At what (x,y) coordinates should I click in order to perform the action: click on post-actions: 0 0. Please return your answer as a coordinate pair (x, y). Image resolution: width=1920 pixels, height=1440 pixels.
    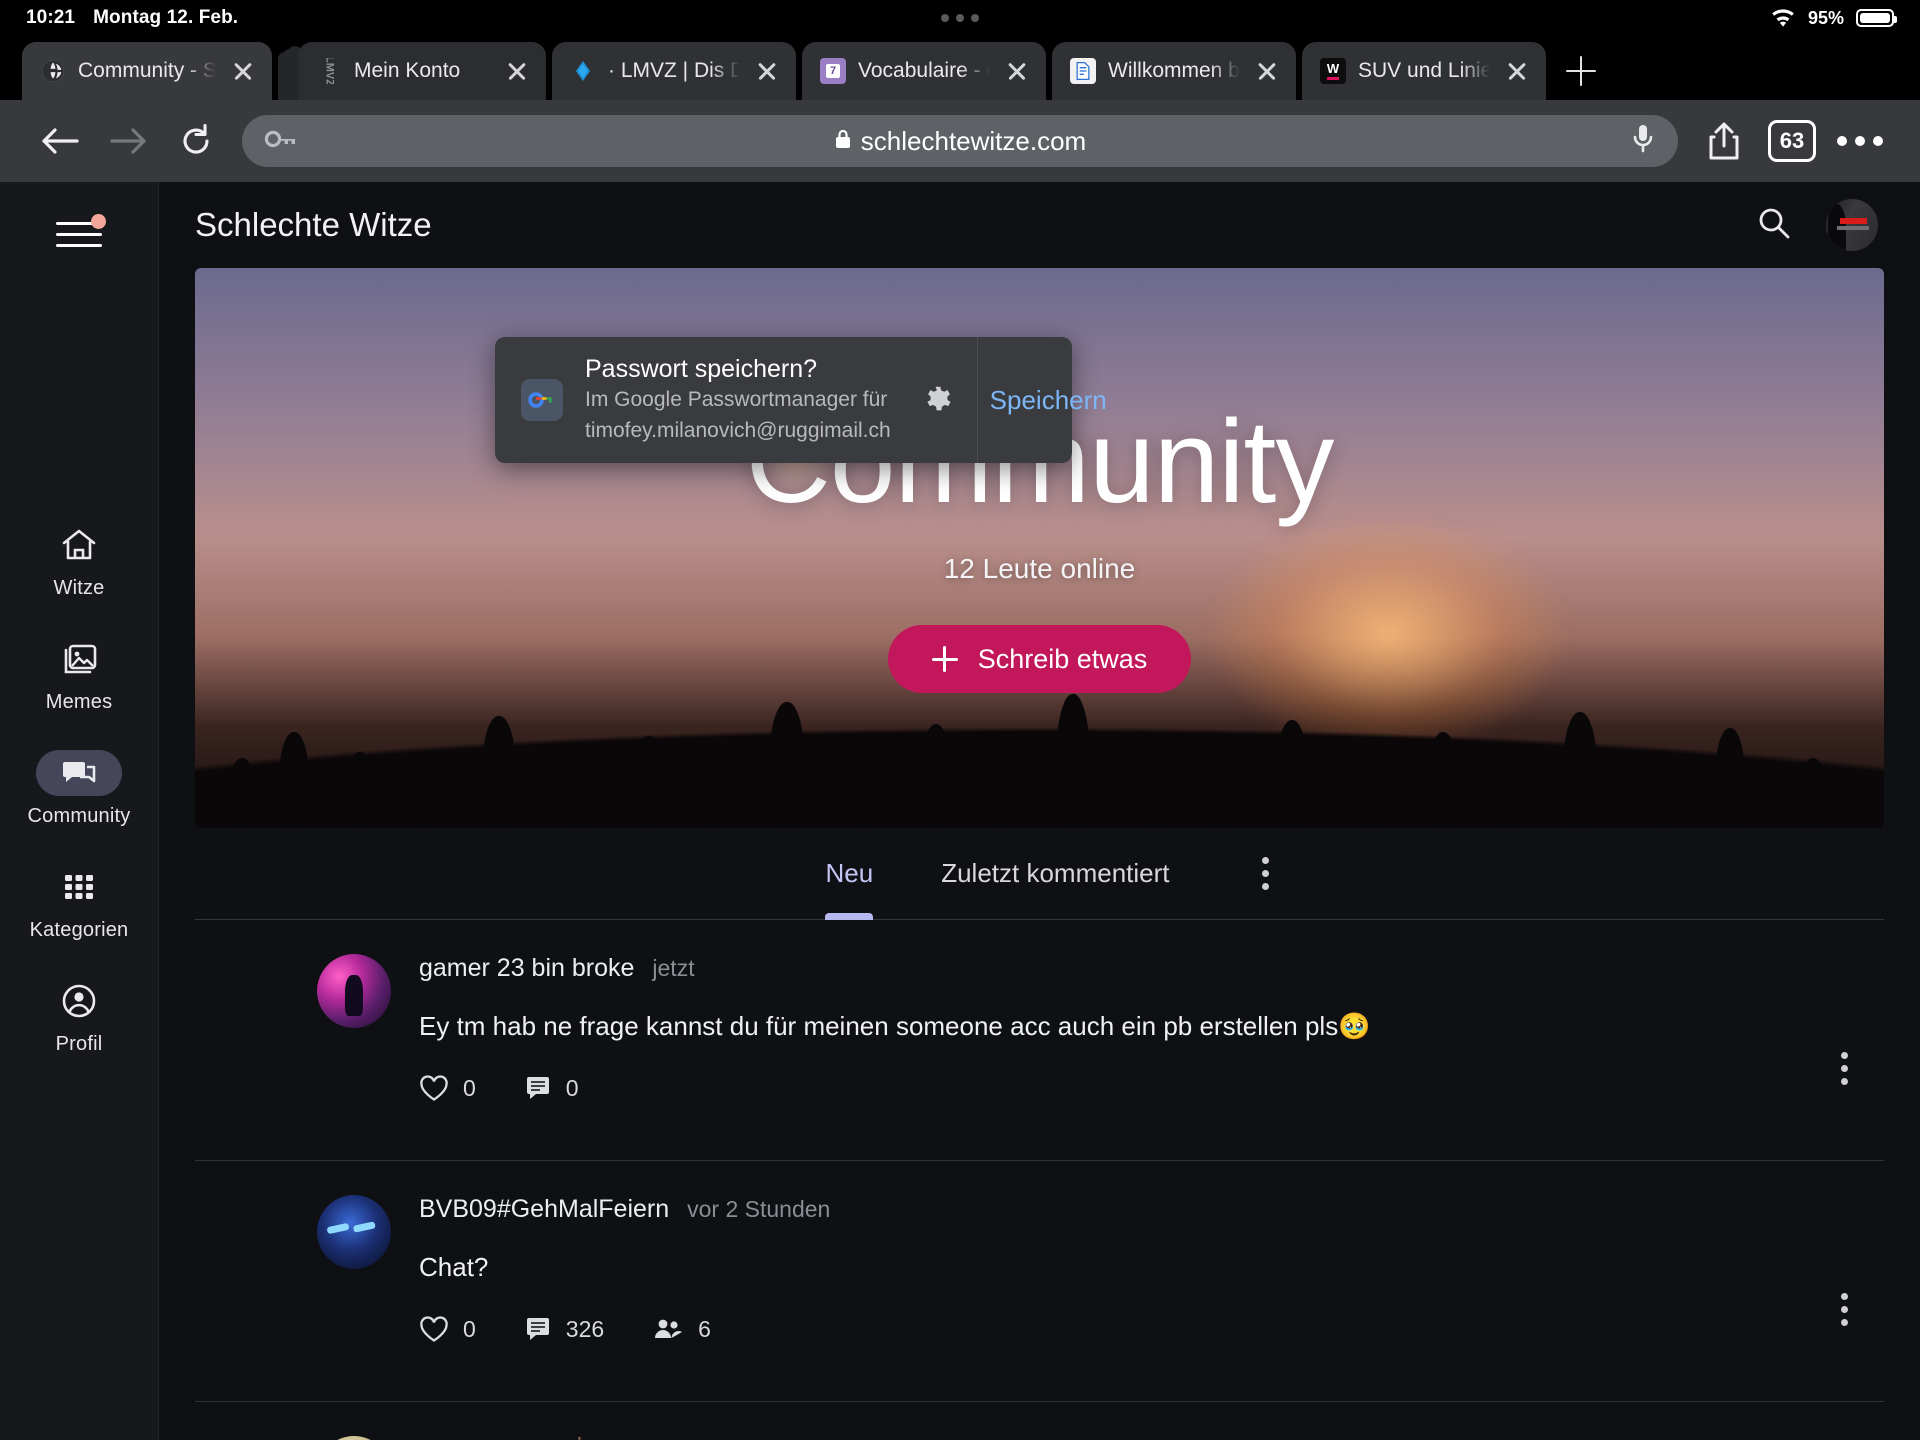
    Looking at the image, I should click on (1145, 1088).